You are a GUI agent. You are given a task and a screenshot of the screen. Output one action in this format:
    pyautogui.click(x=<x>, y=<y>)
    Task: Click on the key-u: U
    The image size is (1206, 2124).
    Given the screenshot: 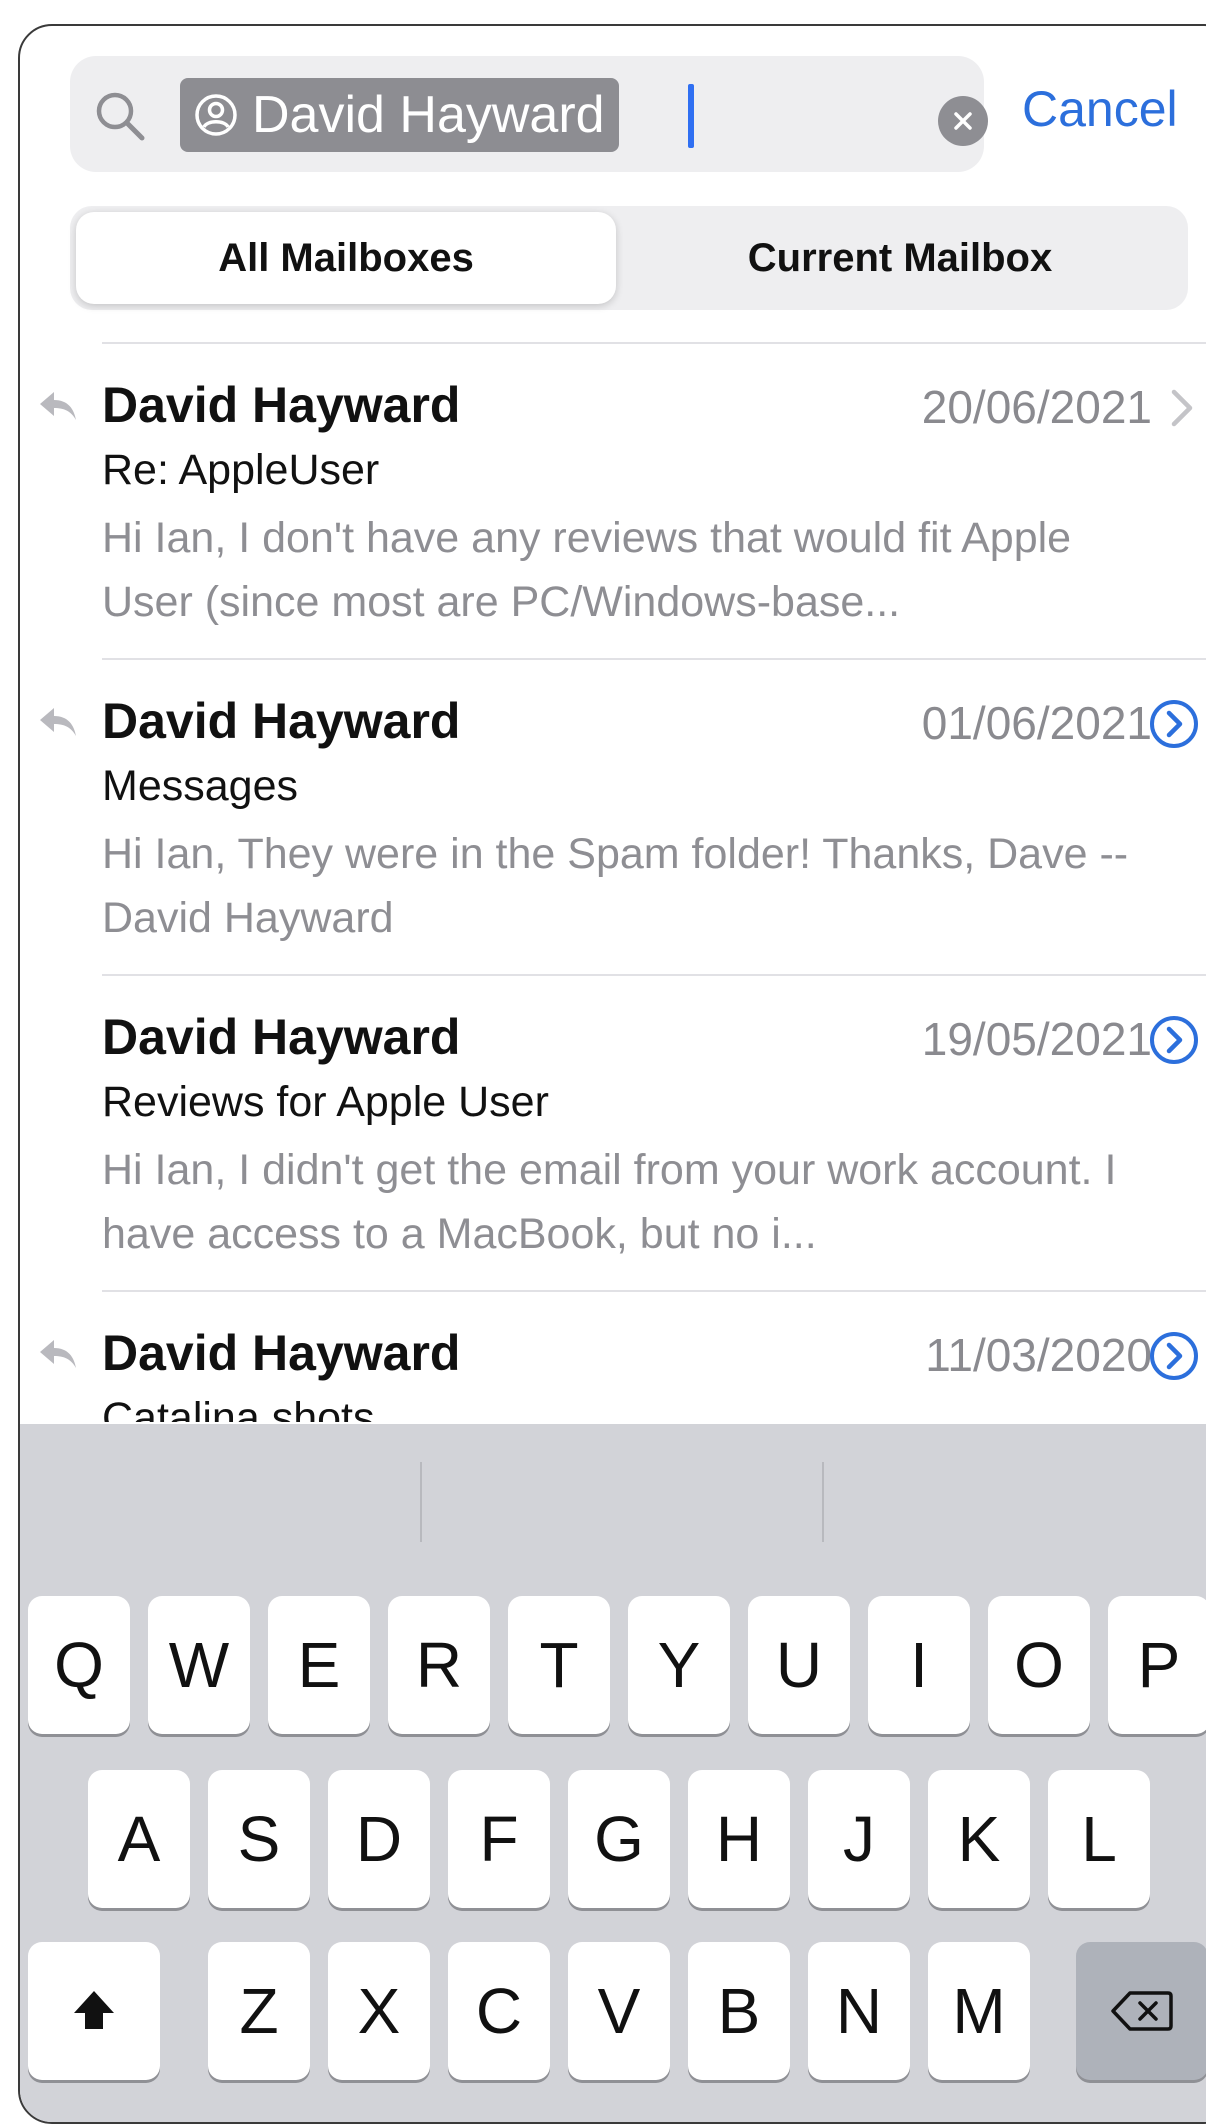 What is the action you would take?
    pyautogui.click(x=799, y=1665)
    